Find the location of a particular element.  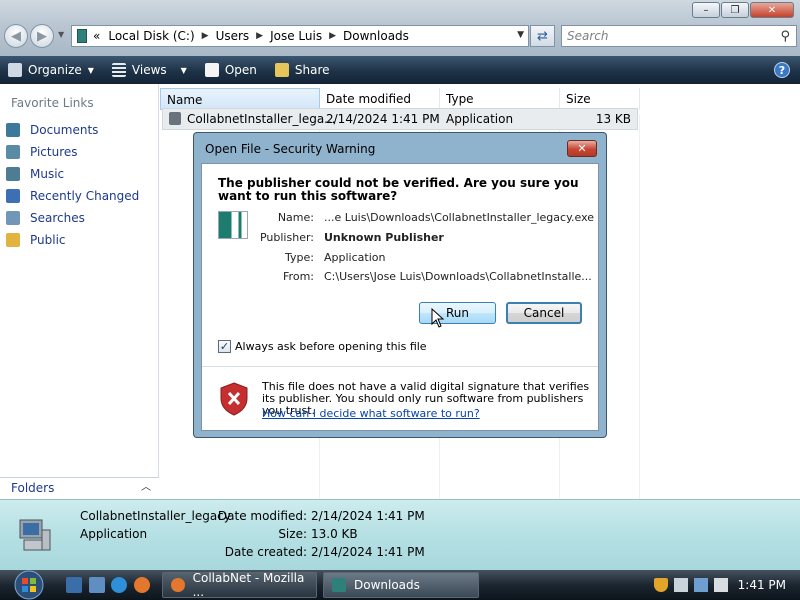

music-icon is located at coordinates (13, 174).